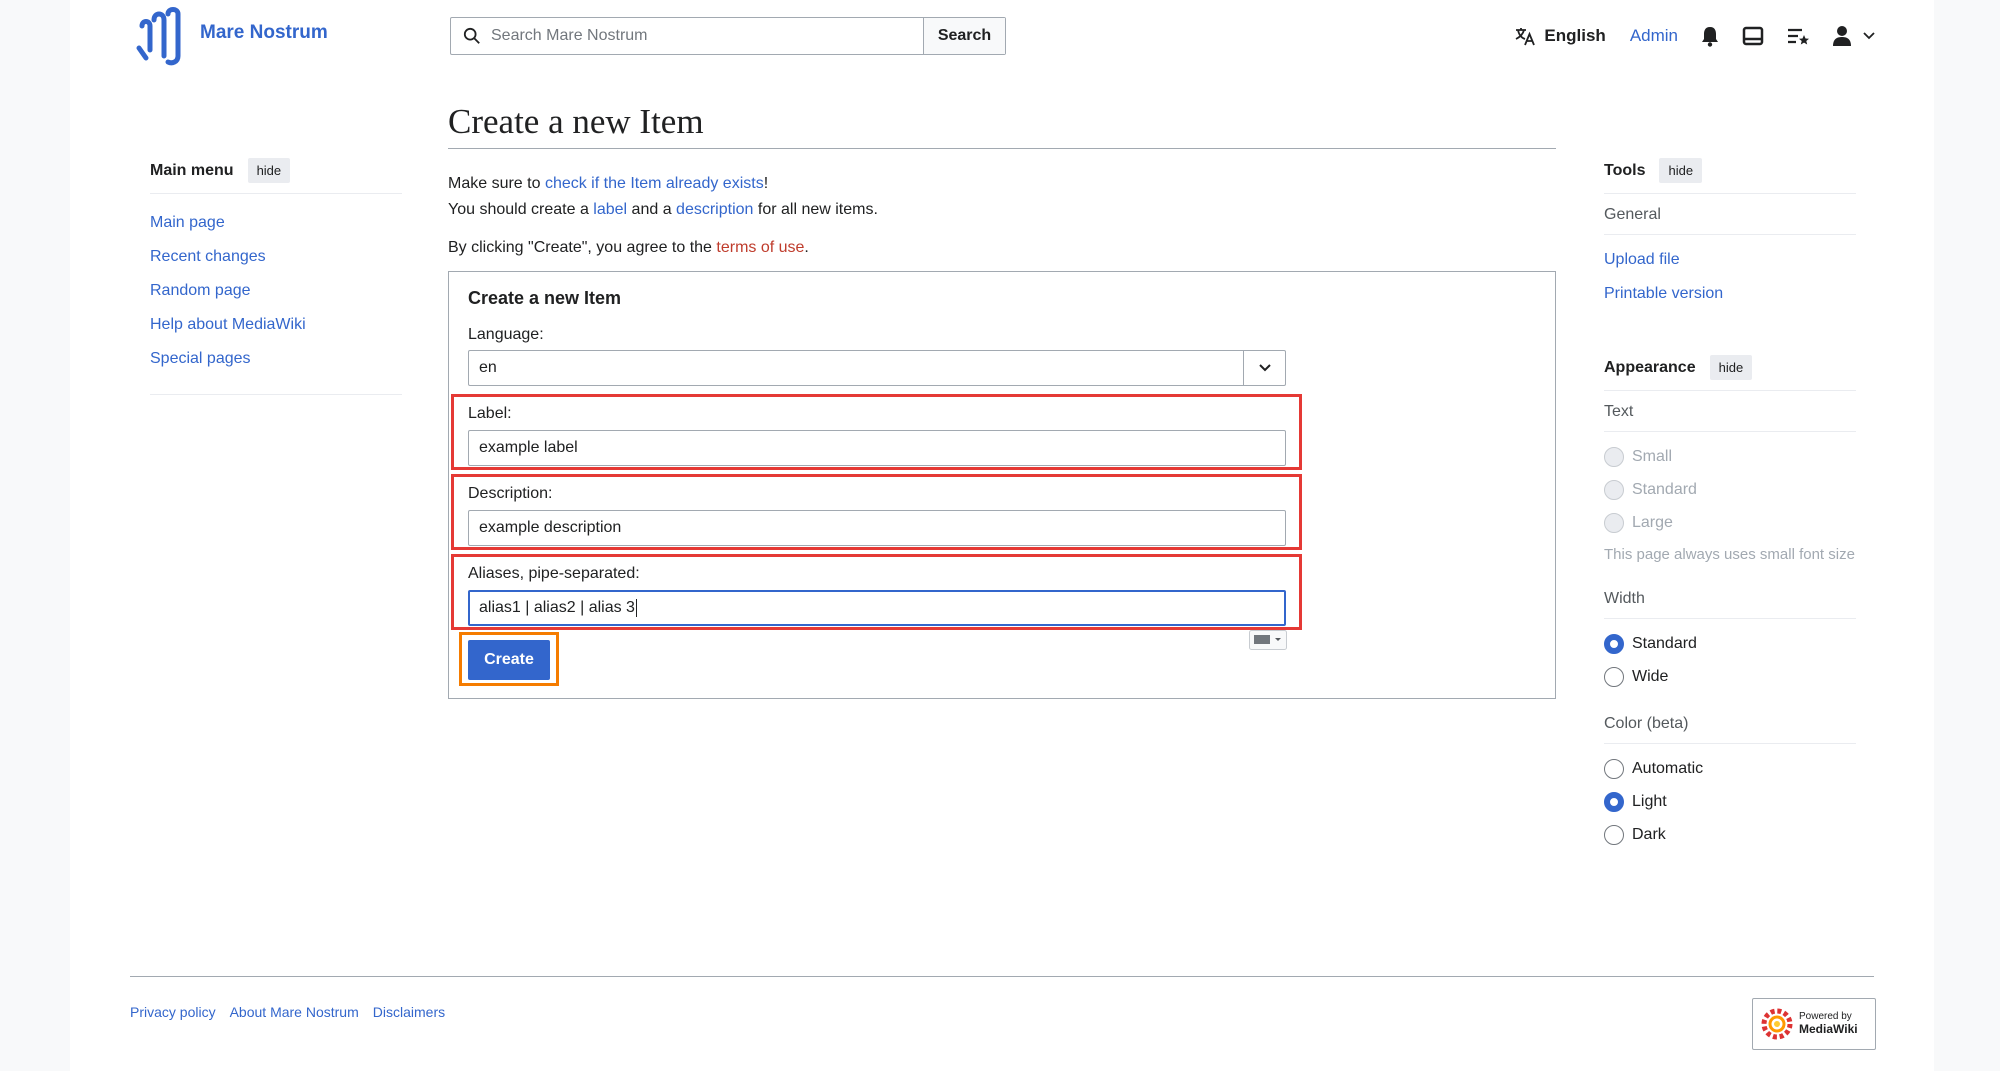  What do you see at coordinates (1730, 801) in the screenshot?
I see `color-light-option: Light` at bounding box center [1730, 801].